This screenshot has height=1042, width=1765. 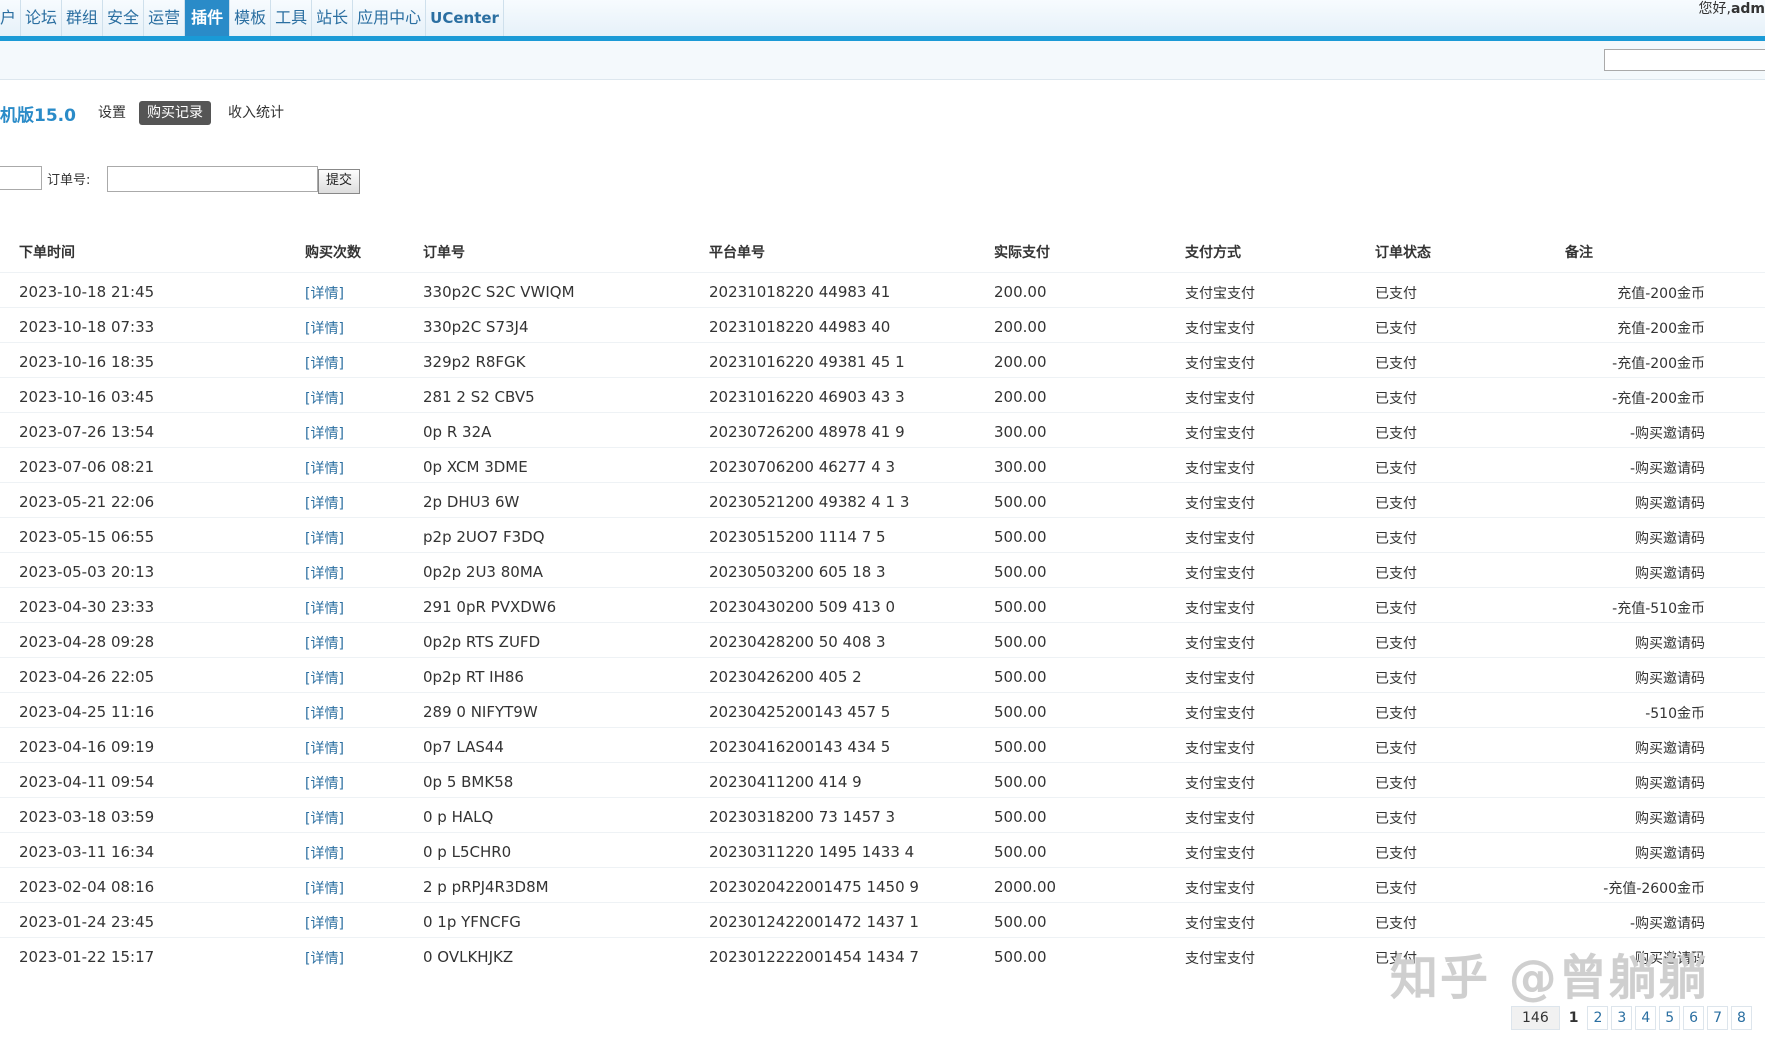 What do you see at coordinates (11, 18) in the screenshot?
I see `menu-item-user: 户` at bounding box center [11, 18].